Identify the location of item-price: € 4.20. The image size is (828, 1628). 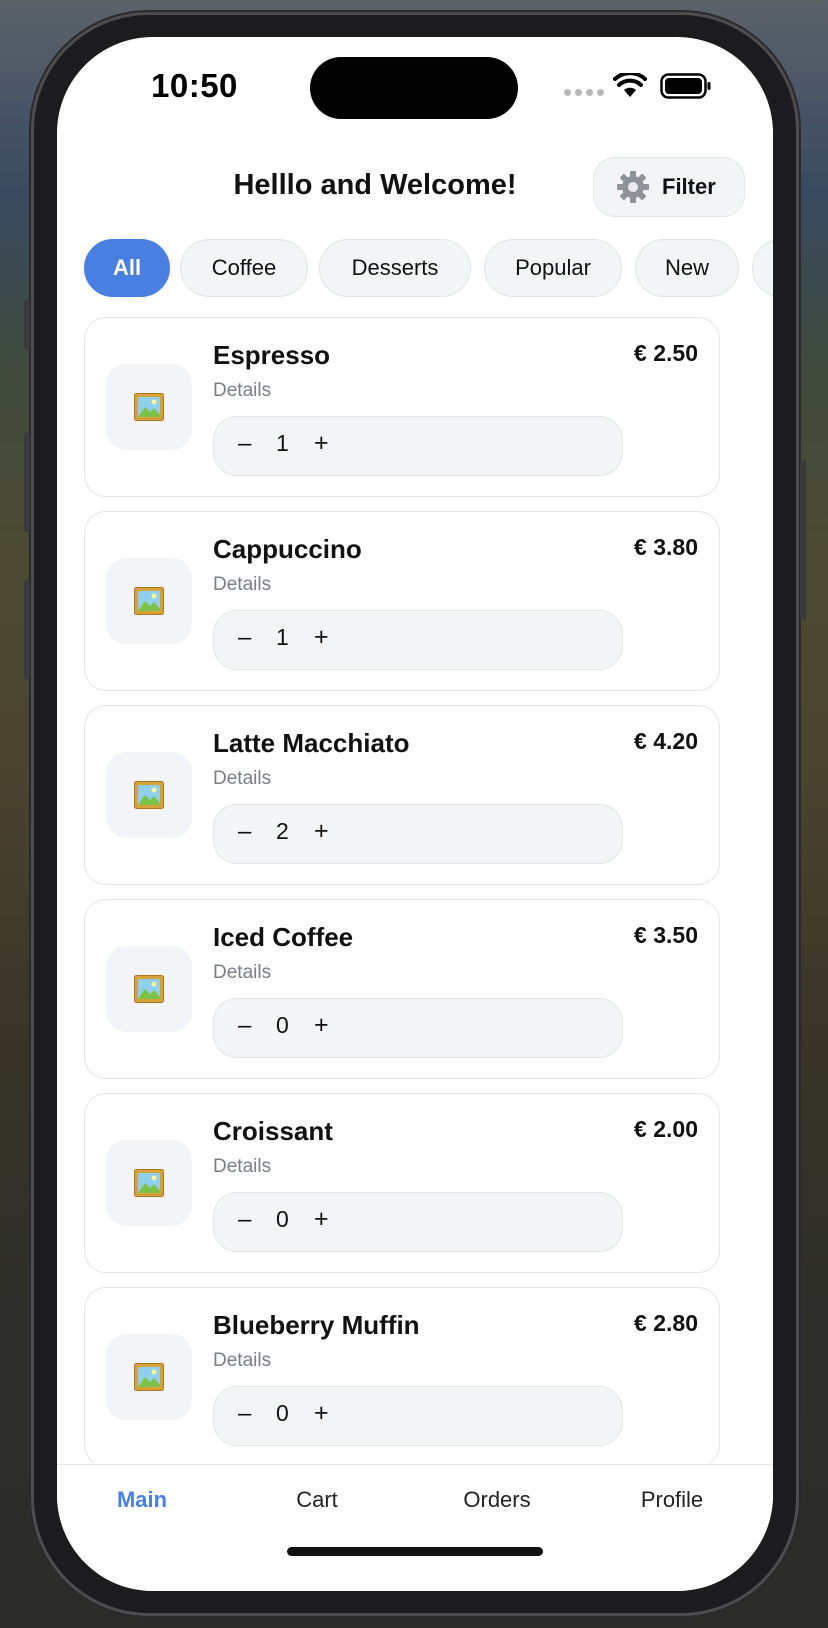
(666, 741).